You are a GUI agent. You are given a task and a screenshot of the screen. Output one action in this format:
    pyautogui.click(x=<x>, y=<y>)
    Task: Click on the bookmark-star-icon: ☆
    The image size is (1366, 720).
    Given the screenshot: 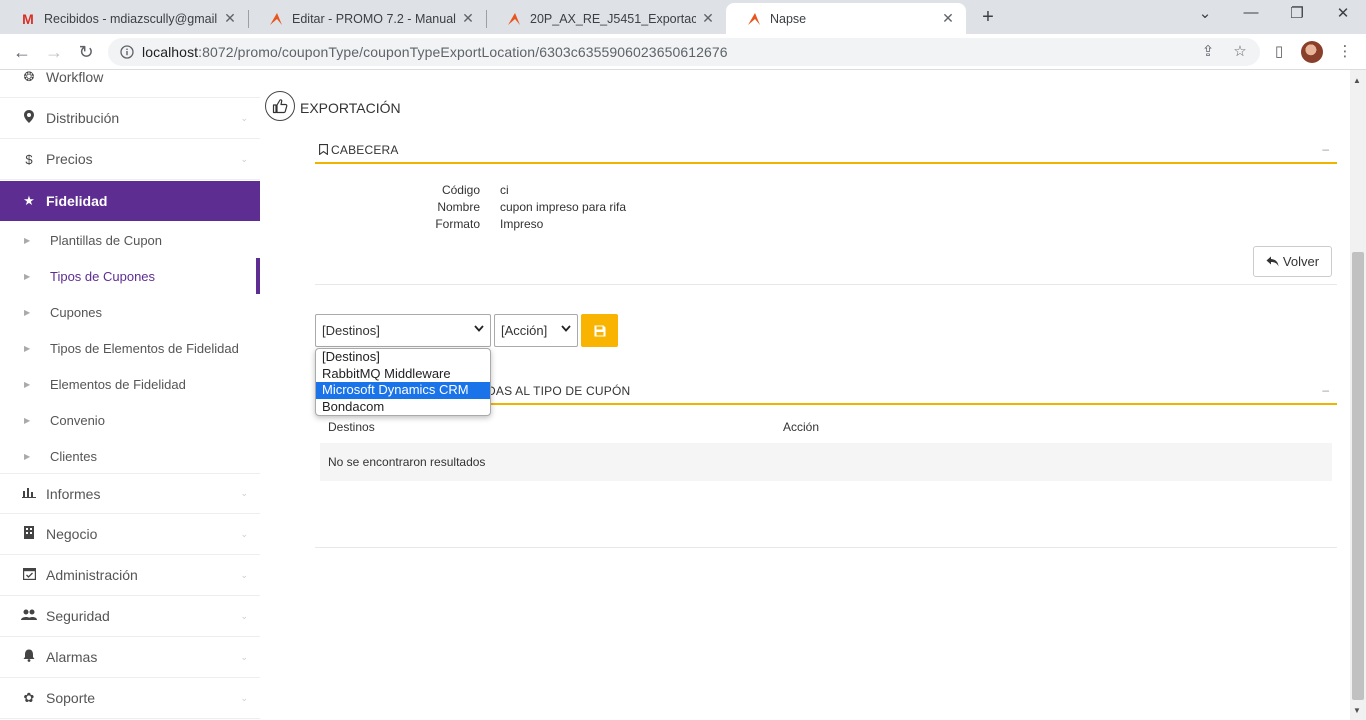 What is the action you would take?
    pyautogui.click(x=1240, y=52)
    